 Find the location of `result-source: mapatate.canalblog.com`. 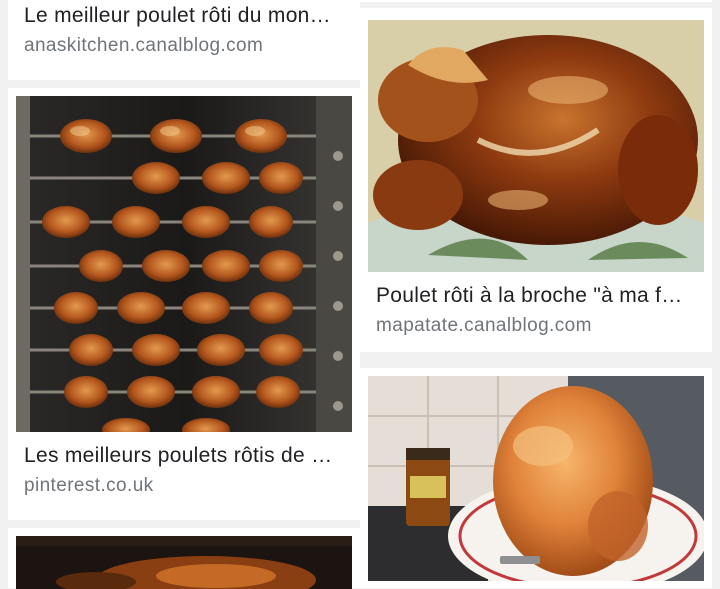

result-source: mapatate.canalblog.com is located at coordinates (484, 325).